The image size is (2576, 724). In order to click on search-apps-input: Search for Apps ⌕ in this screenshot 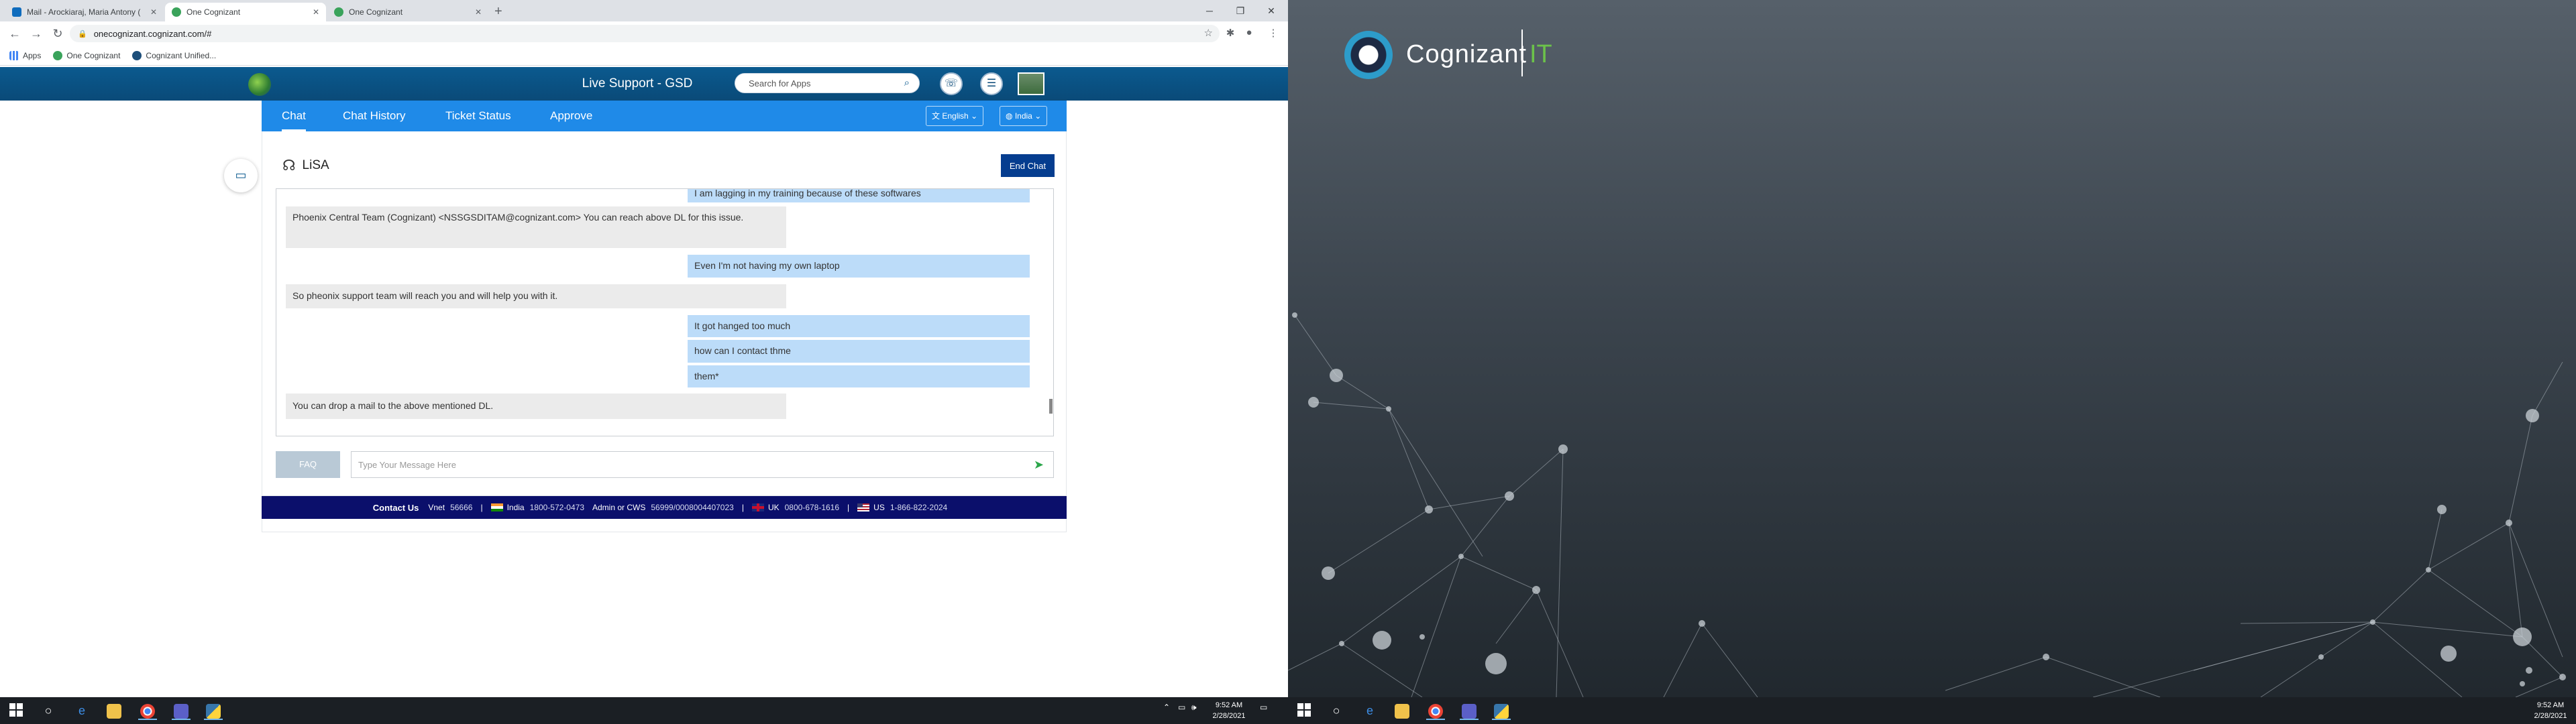, I will do `click(827, 83)`.